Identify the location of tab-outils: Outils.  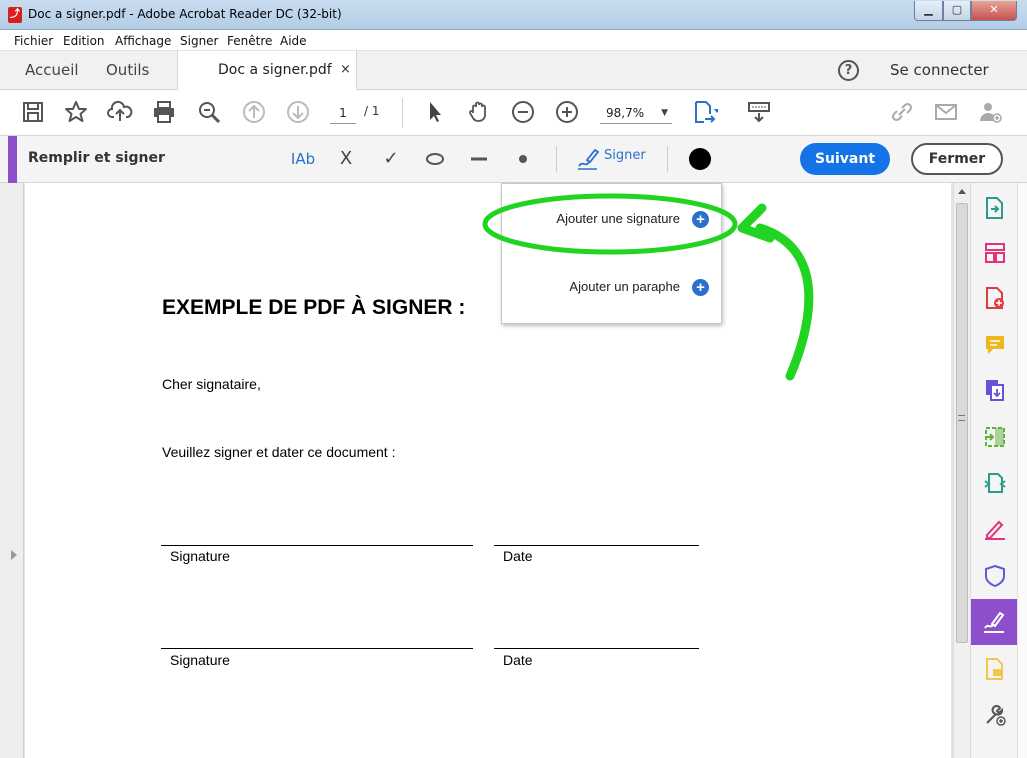
(127, 70).